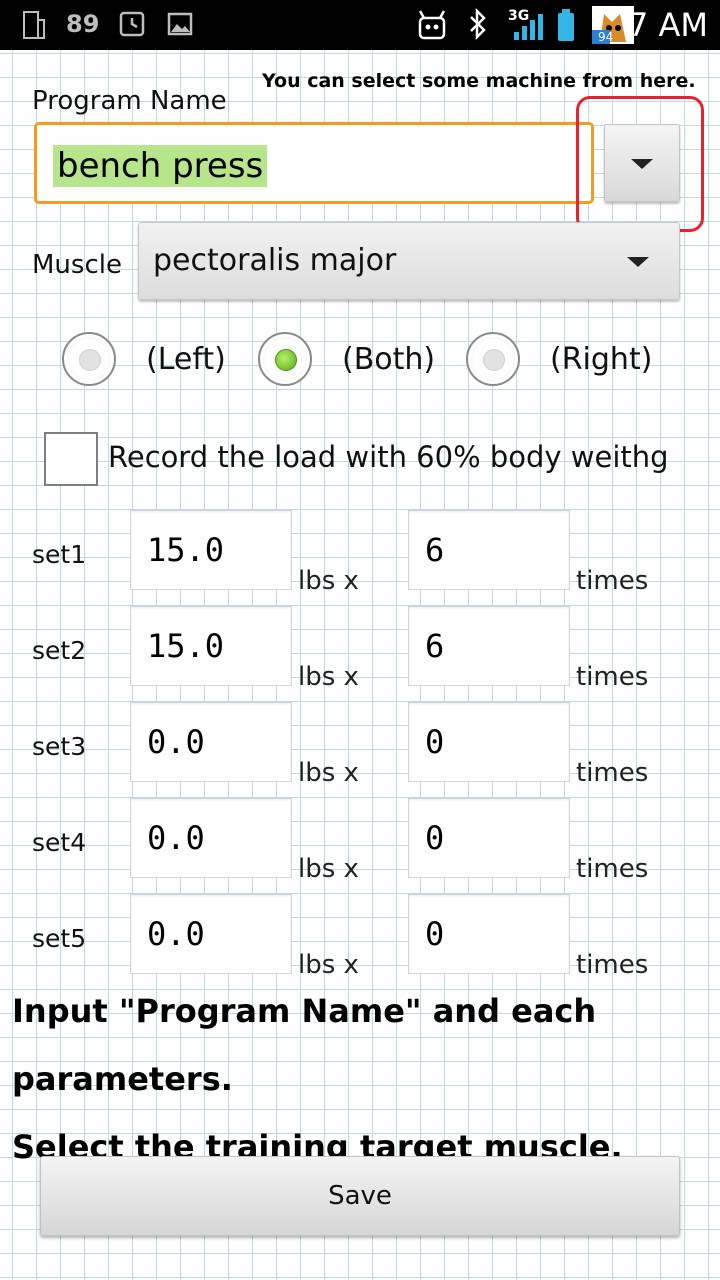 The image size is (720, 1280). Describe the element at coordinates (360, 25) in the screenshot. I see `status-bar: 89 3G 94 7 AM` at that location.